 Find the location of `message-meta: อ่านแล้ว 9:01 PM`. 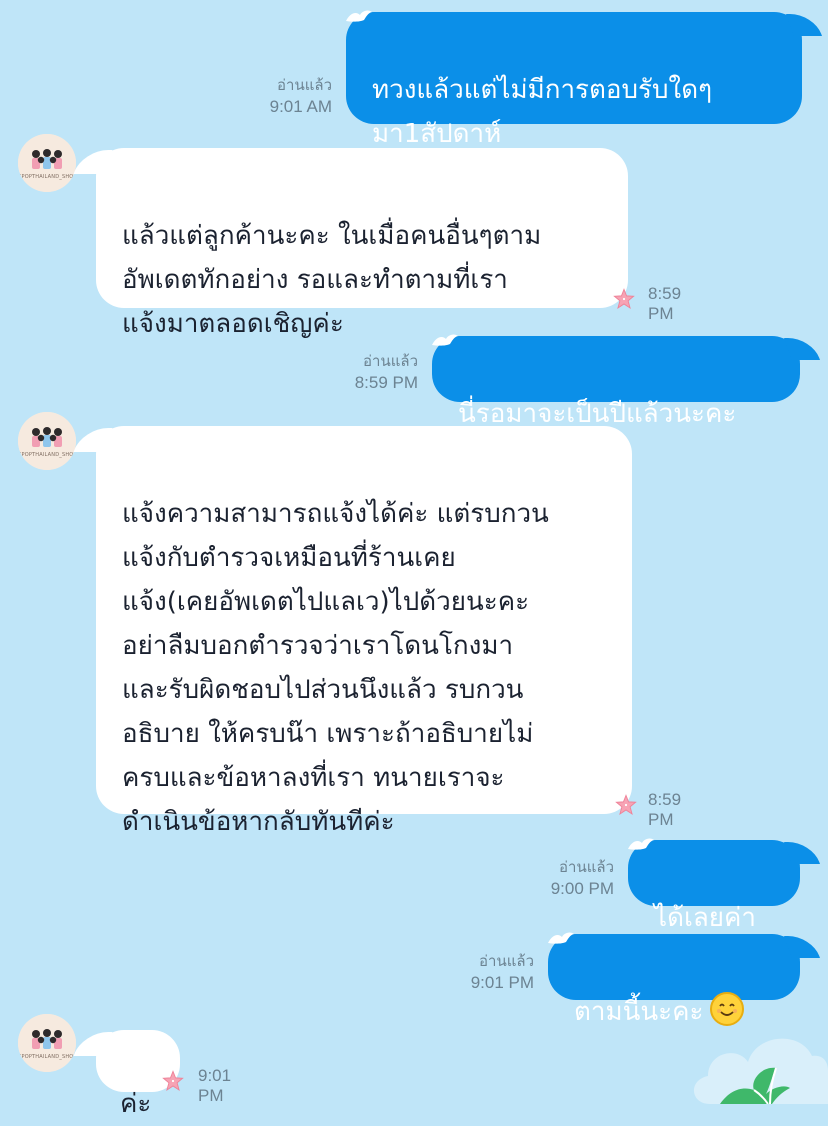

message-meta: อ่านแล้ว 9:01 PM is located at coordinates (485, 973).